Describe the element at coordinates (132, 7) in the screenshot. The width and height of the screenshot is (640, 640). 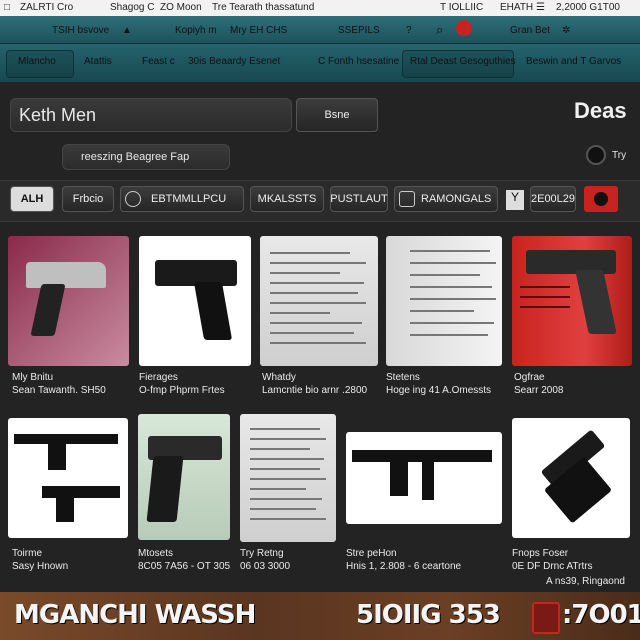
I see `top-link-1: Shagog C` at that location.